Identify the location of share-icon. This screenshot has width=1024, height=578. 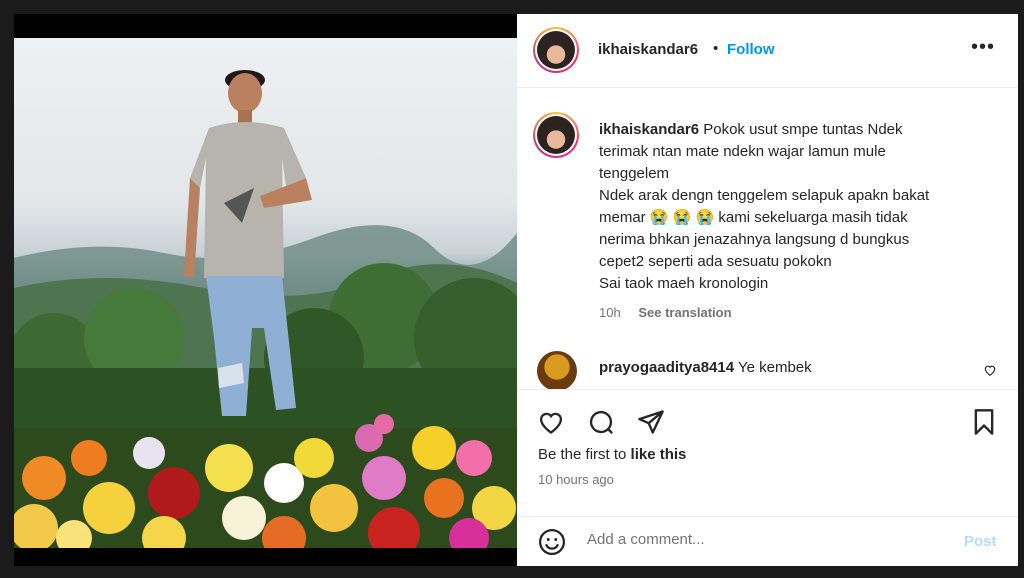
(651, 424).